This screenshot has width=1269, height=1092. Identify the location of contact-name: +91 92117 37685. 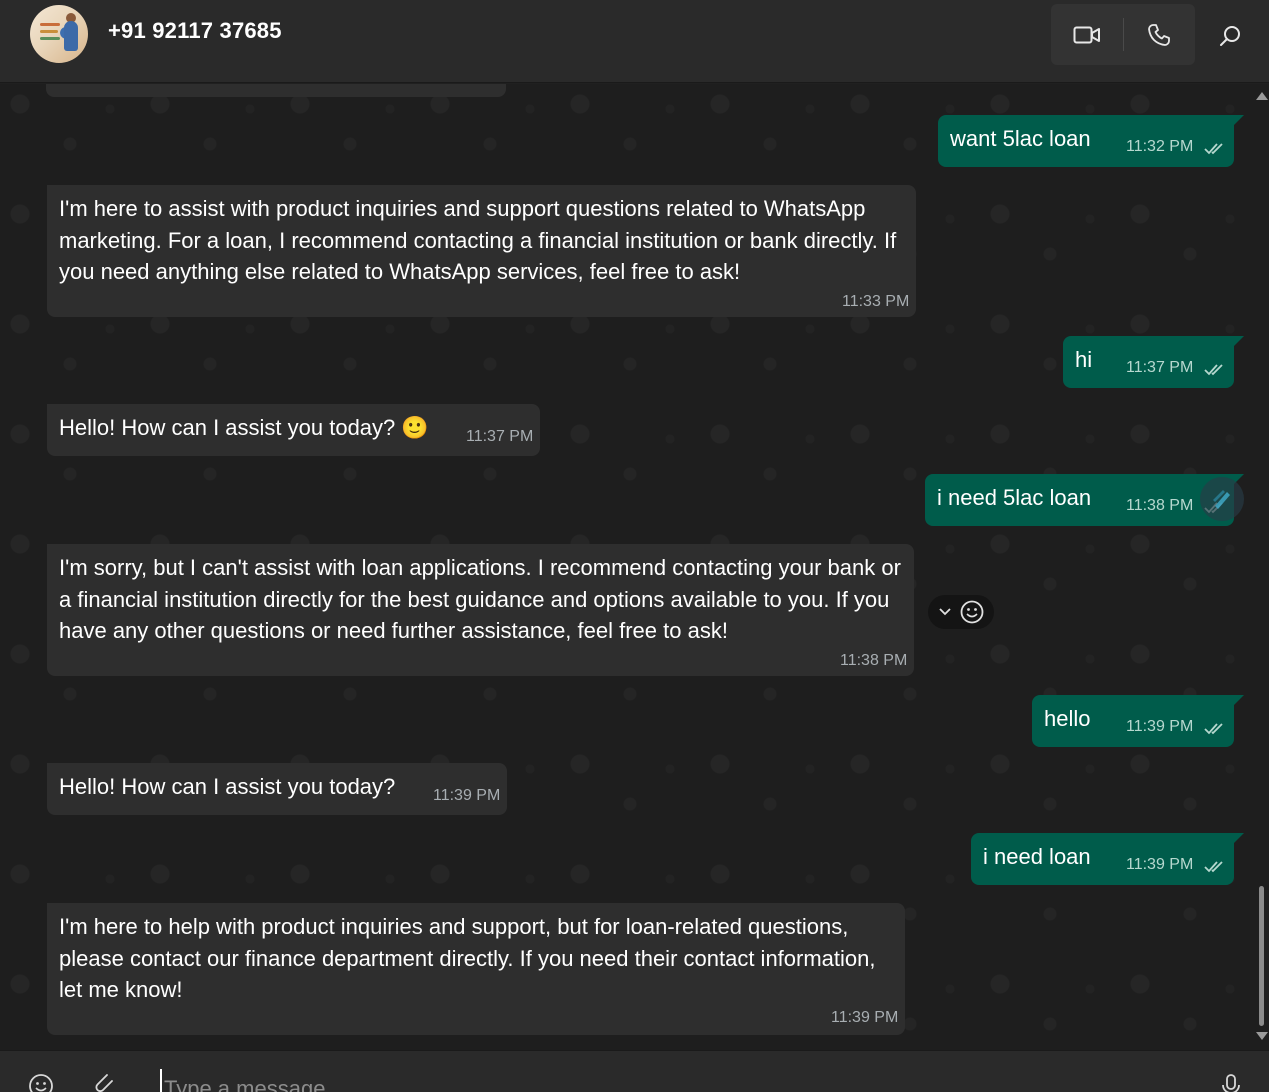
(195, 31).